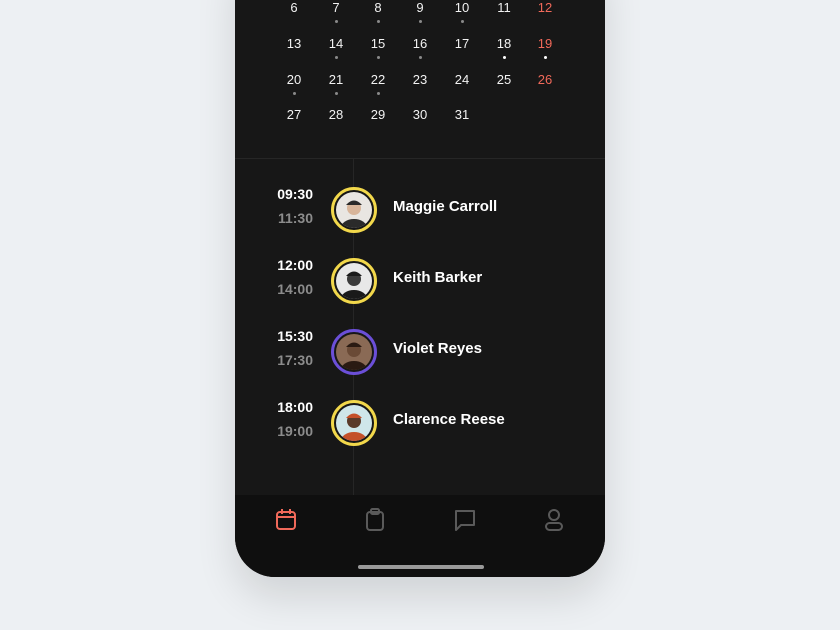 This screenshot has width=840, height=630. What do you see at coordinates (378, 7) in the screenshot?
I see `calendar-day: 8` at bounding box center [378, 7].